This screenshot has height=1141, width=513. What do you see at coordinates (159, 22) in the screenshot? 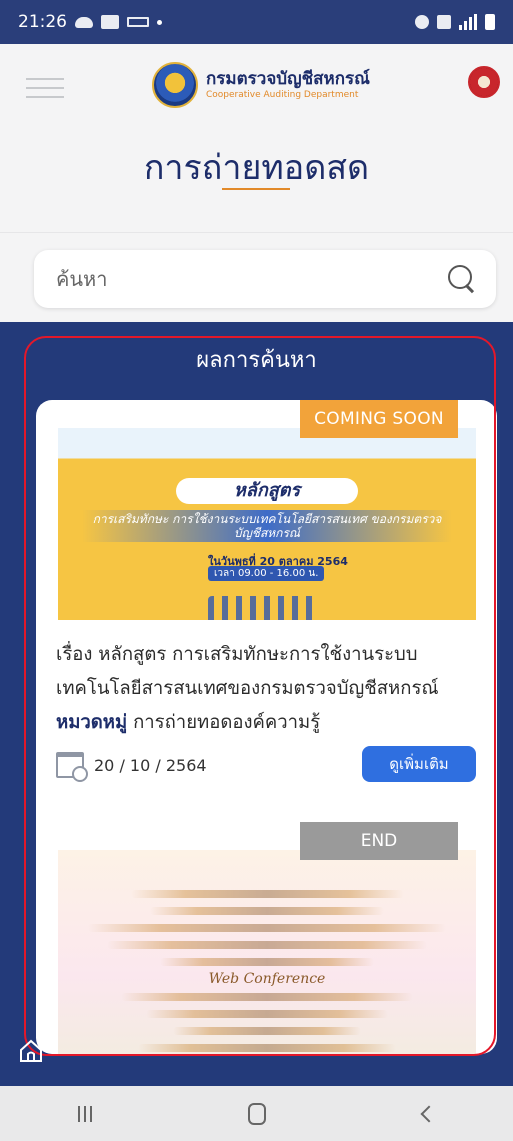
I see `dot-icon` at bounding box center [159, 22].